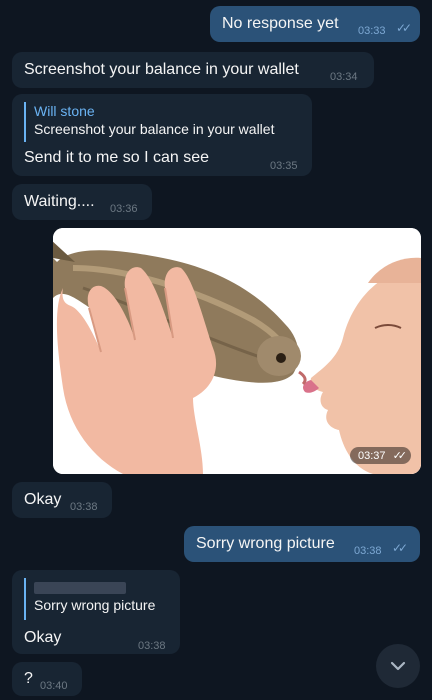  Describe the element at coordinates (371, 456) in the screenshot. I see `message-time: 03:37` at that location.